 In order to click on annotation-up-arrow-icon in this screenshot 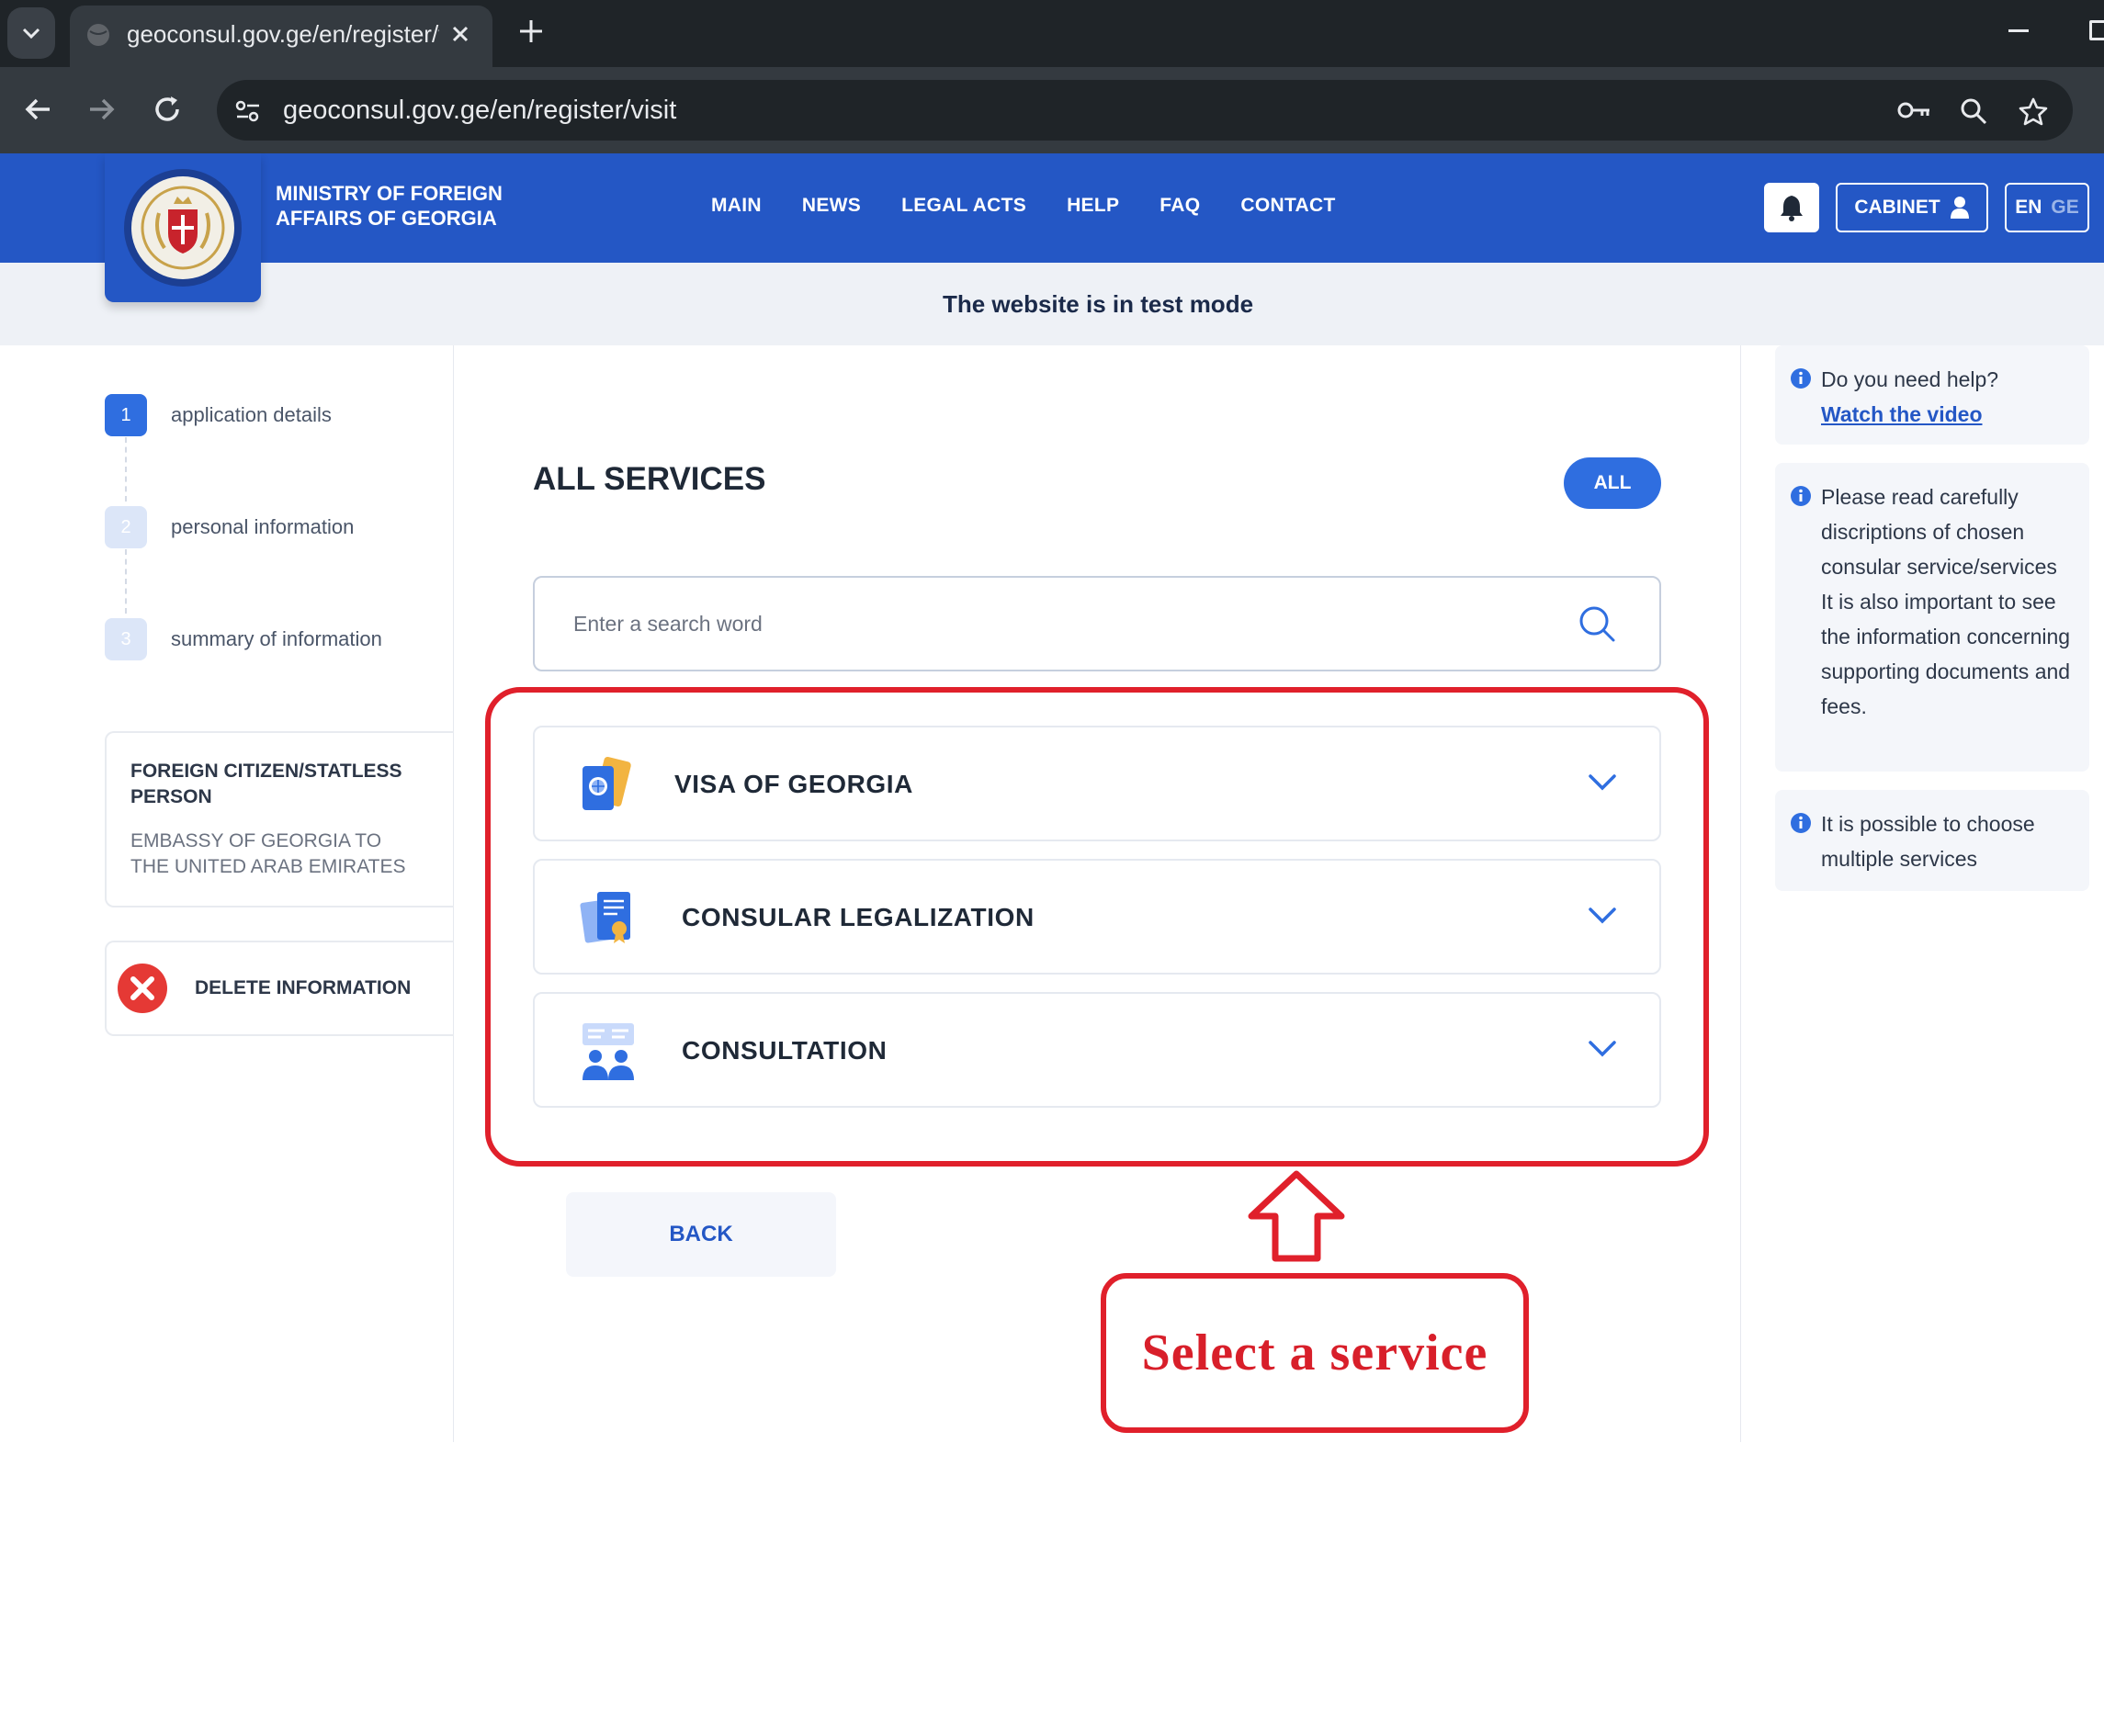, I will do `click(1296, 1216)`.